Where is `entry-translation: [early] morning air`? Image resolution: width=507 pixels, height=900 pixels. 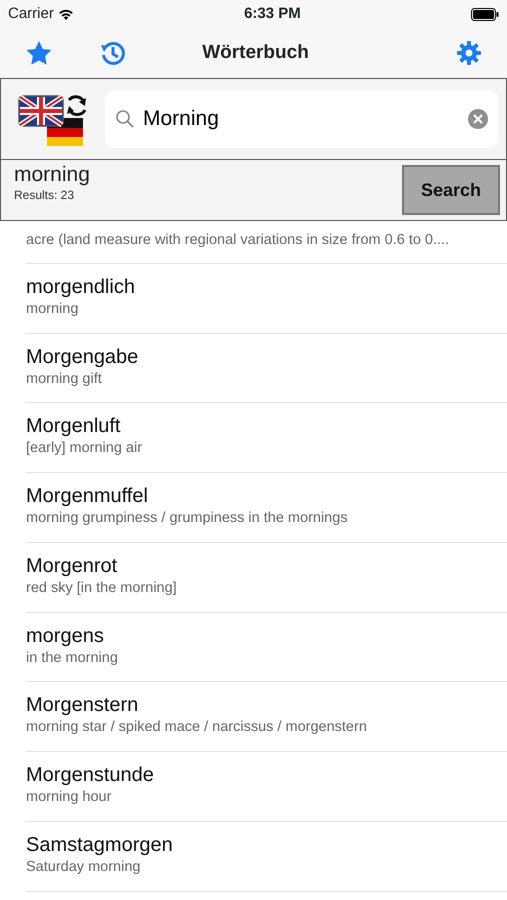 entry-translation: [early] morning air is located at coordinates (84, 448).